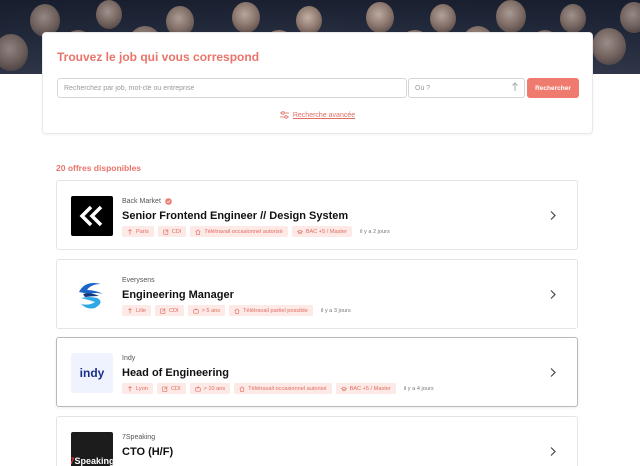  I want to click on location-field, so click(466, 88).